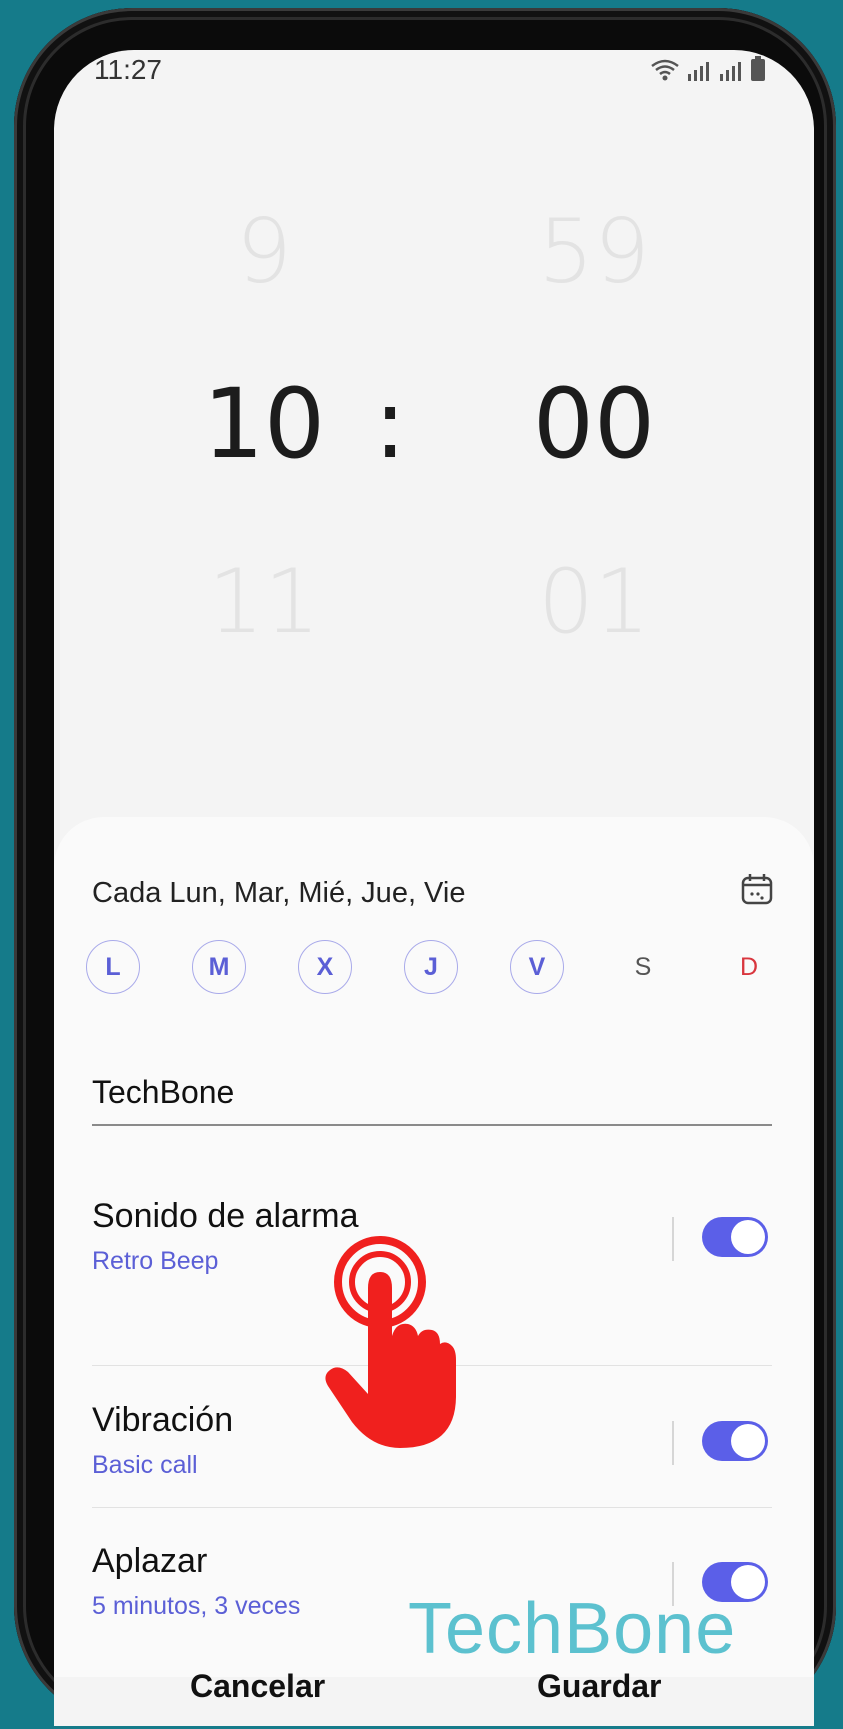  Describe the element at coordinates (735, 1237) in the screenshot. I see `alarm-sound-toggle` at that location.